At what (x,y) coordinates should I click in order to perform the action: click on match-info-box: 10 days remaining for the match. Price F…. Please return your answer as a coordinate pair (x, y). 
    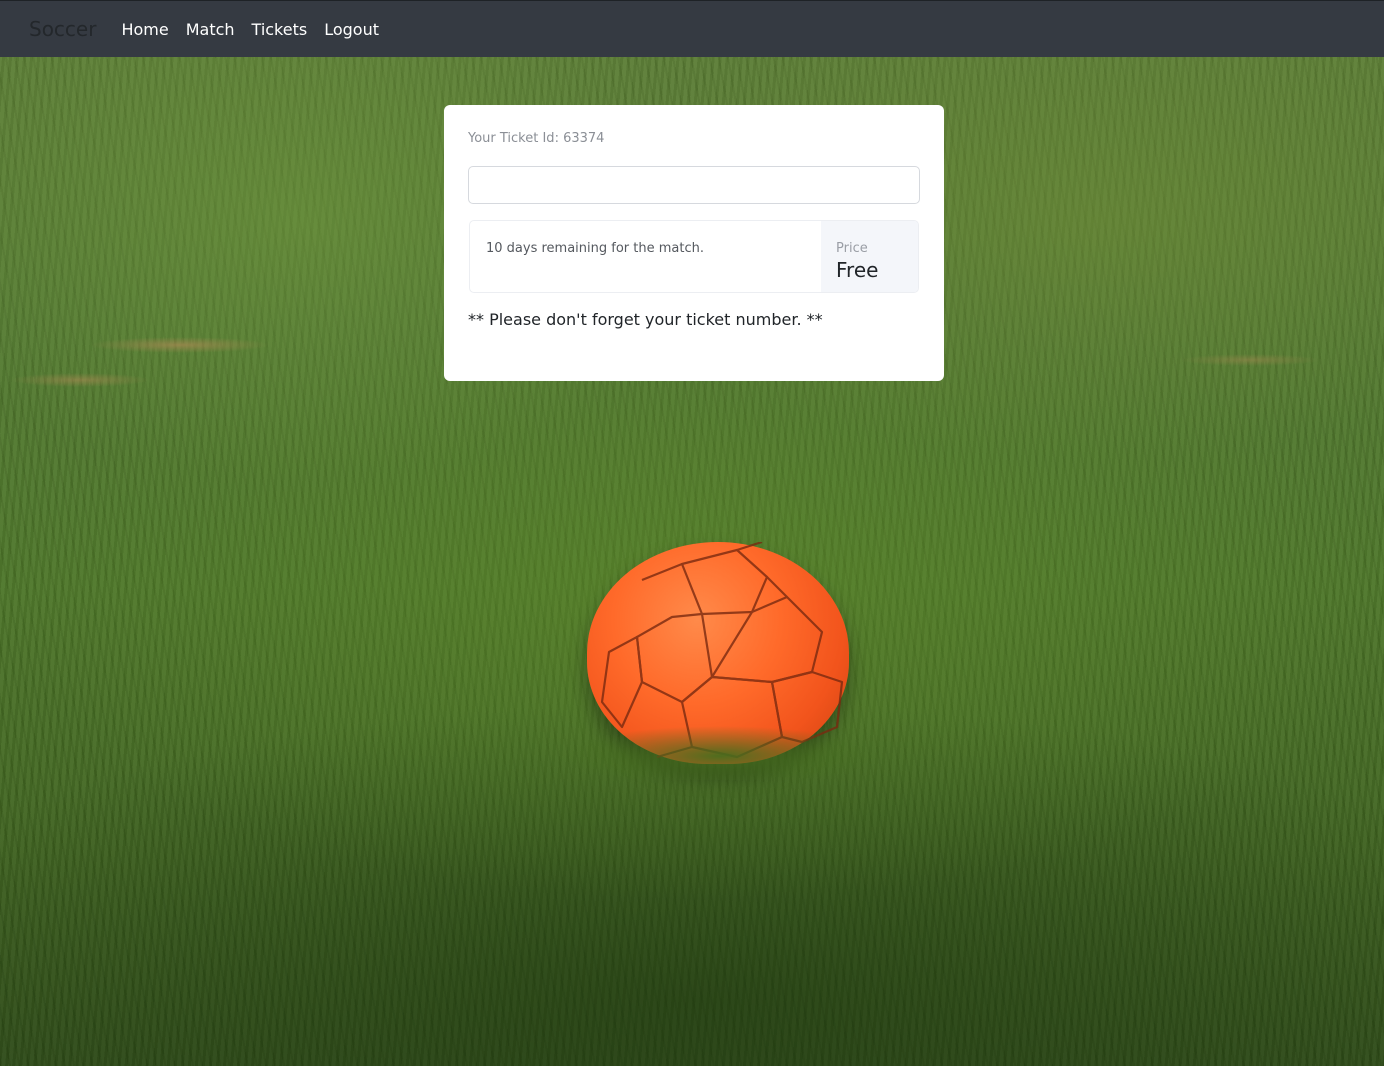
    Looking at the image, I should click on (694, 256).